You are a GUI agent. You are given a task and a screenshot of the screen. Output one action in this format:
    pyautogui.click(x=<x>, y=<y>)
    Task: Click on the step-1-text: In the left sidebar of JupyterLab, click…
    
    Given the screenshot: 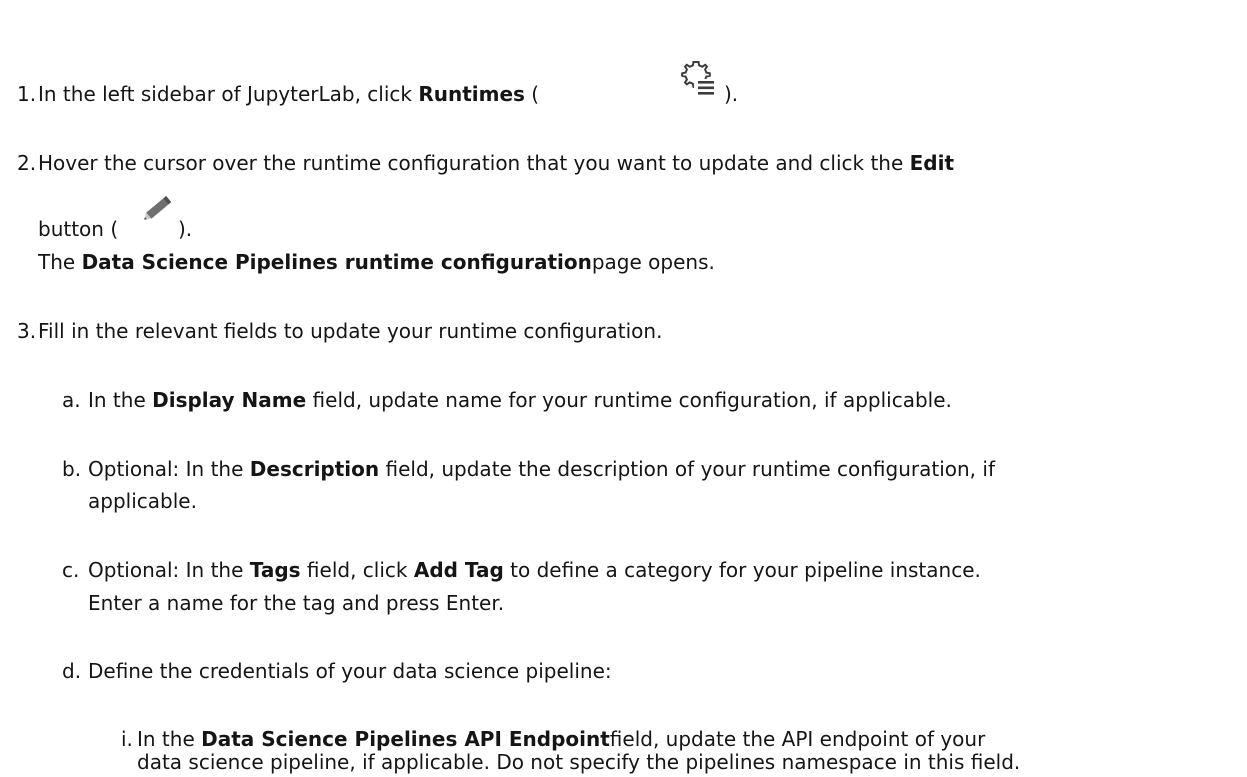 What is the action you would take?
    pyautogui.click(x=289, y=94)
    